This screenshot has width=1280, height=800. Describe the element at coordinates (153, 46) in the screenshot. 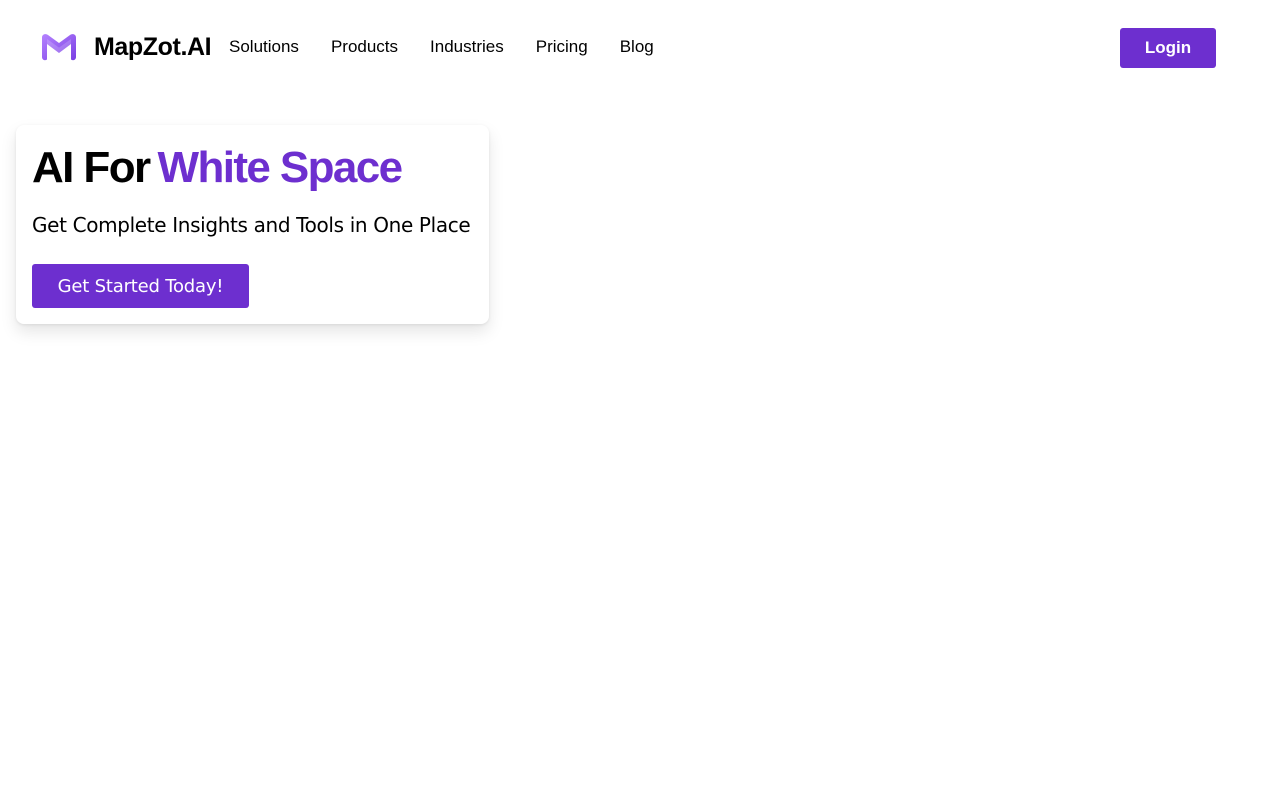

I see `brand-name: MapZot.AI` at that location.